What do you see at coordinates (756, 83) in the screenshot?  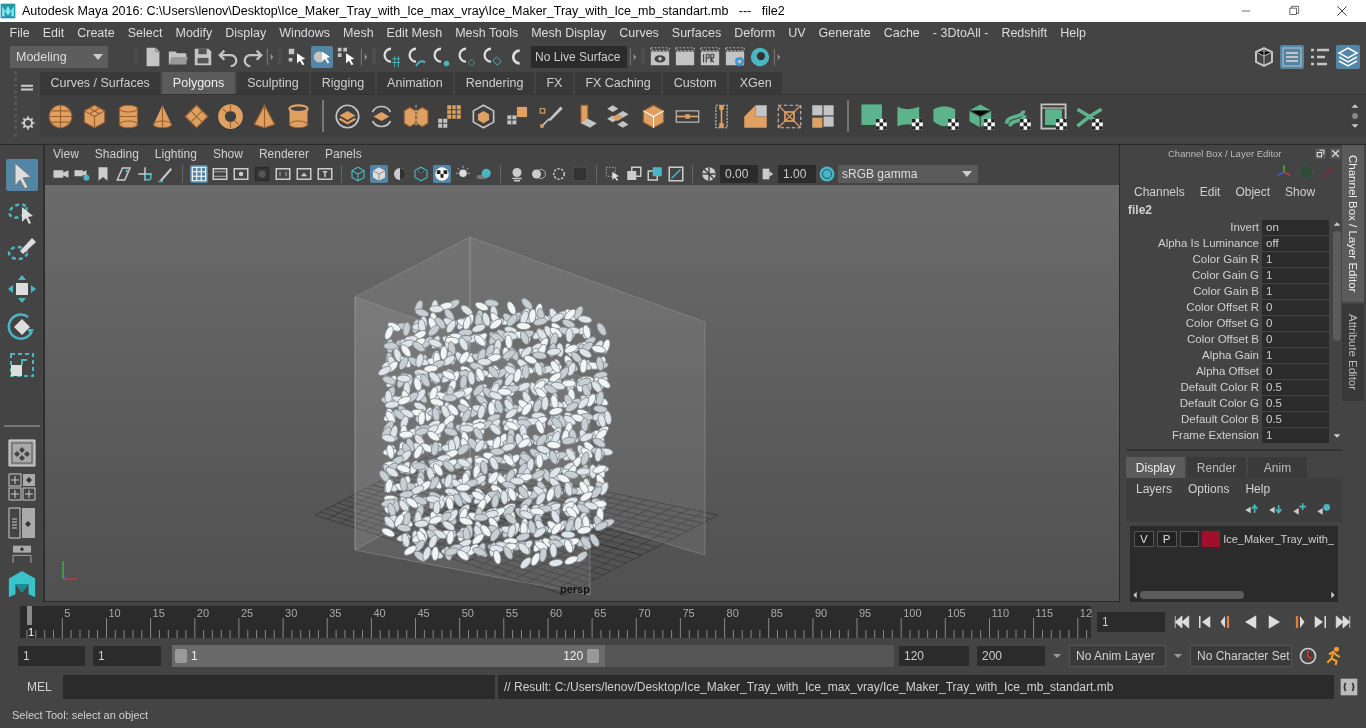 I see `shelf-tab: XGen` at bounding box center [756, 83].